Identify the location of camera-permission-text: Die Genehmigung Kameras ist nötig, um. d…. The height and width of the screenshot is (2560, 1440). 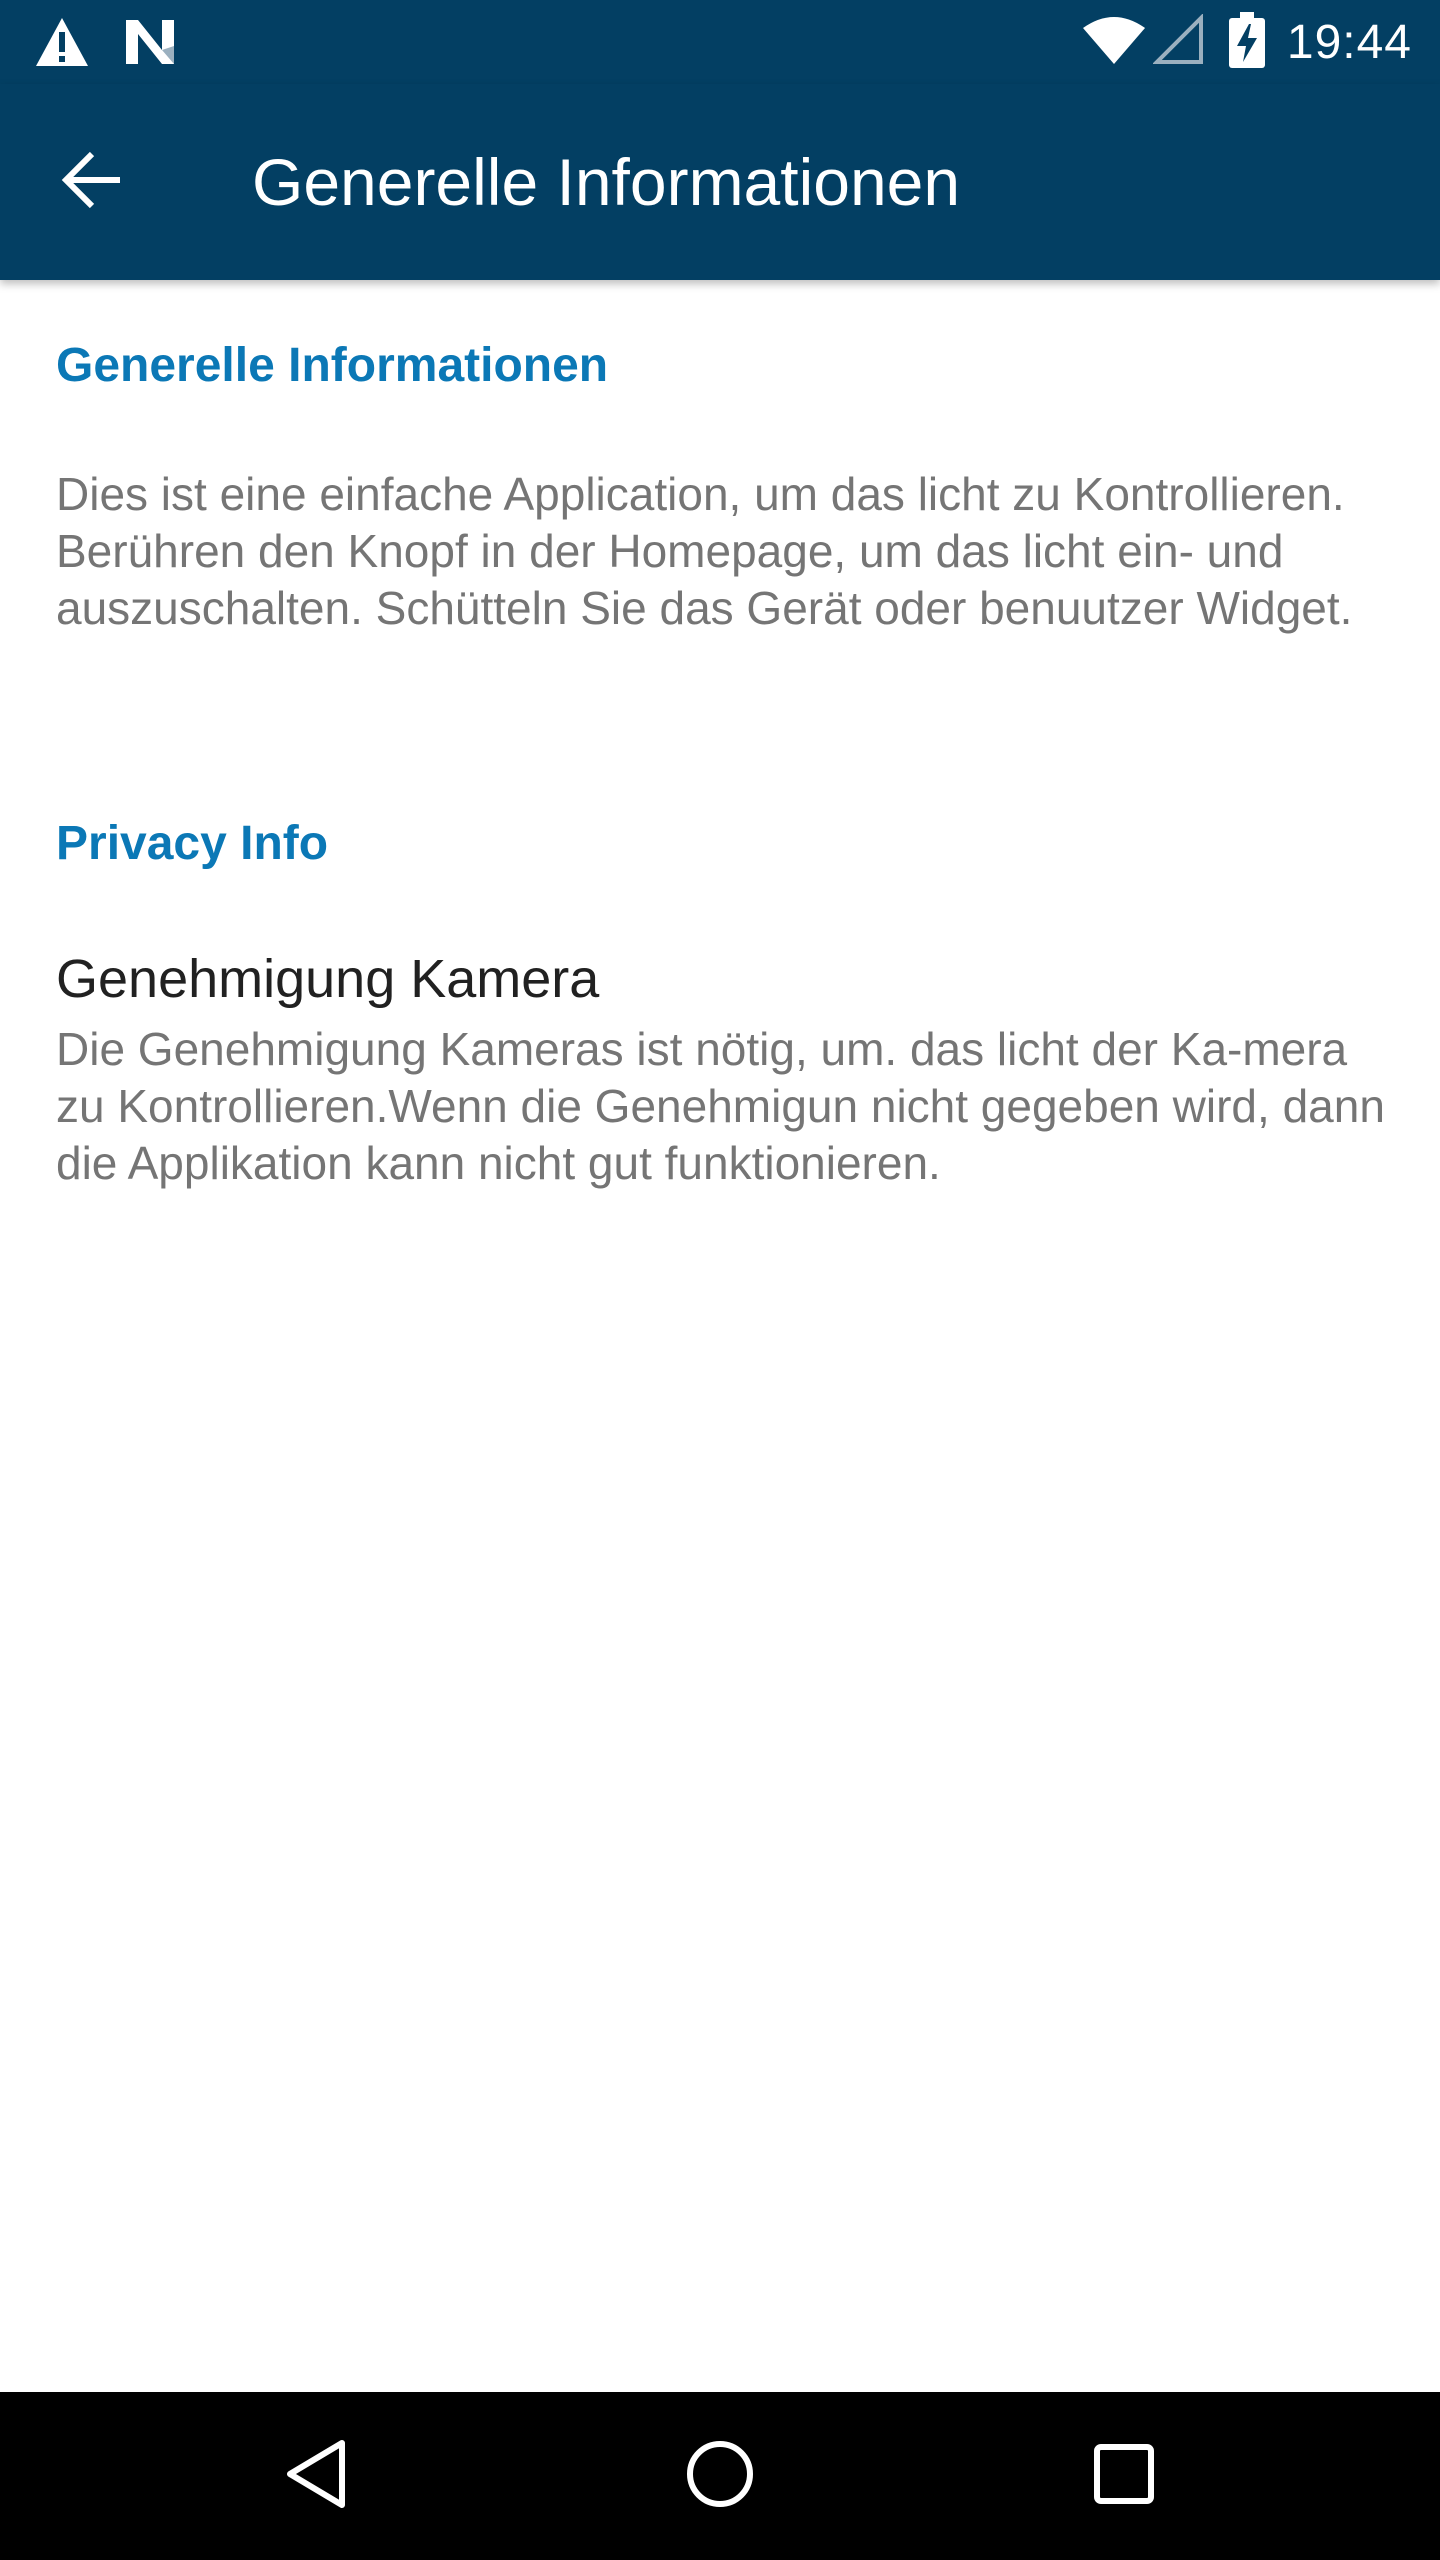
(720, 1106).